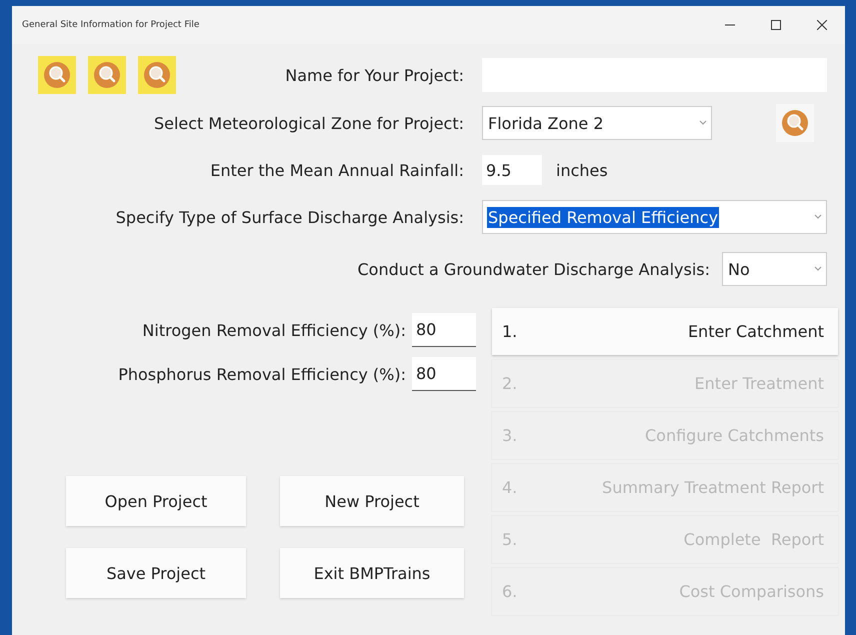 This screenshot has width=856, height=635. What do you see at coordinates (776, 25) in the screenshot?
I see `maximize-icon` at bounding box center [776, 25].